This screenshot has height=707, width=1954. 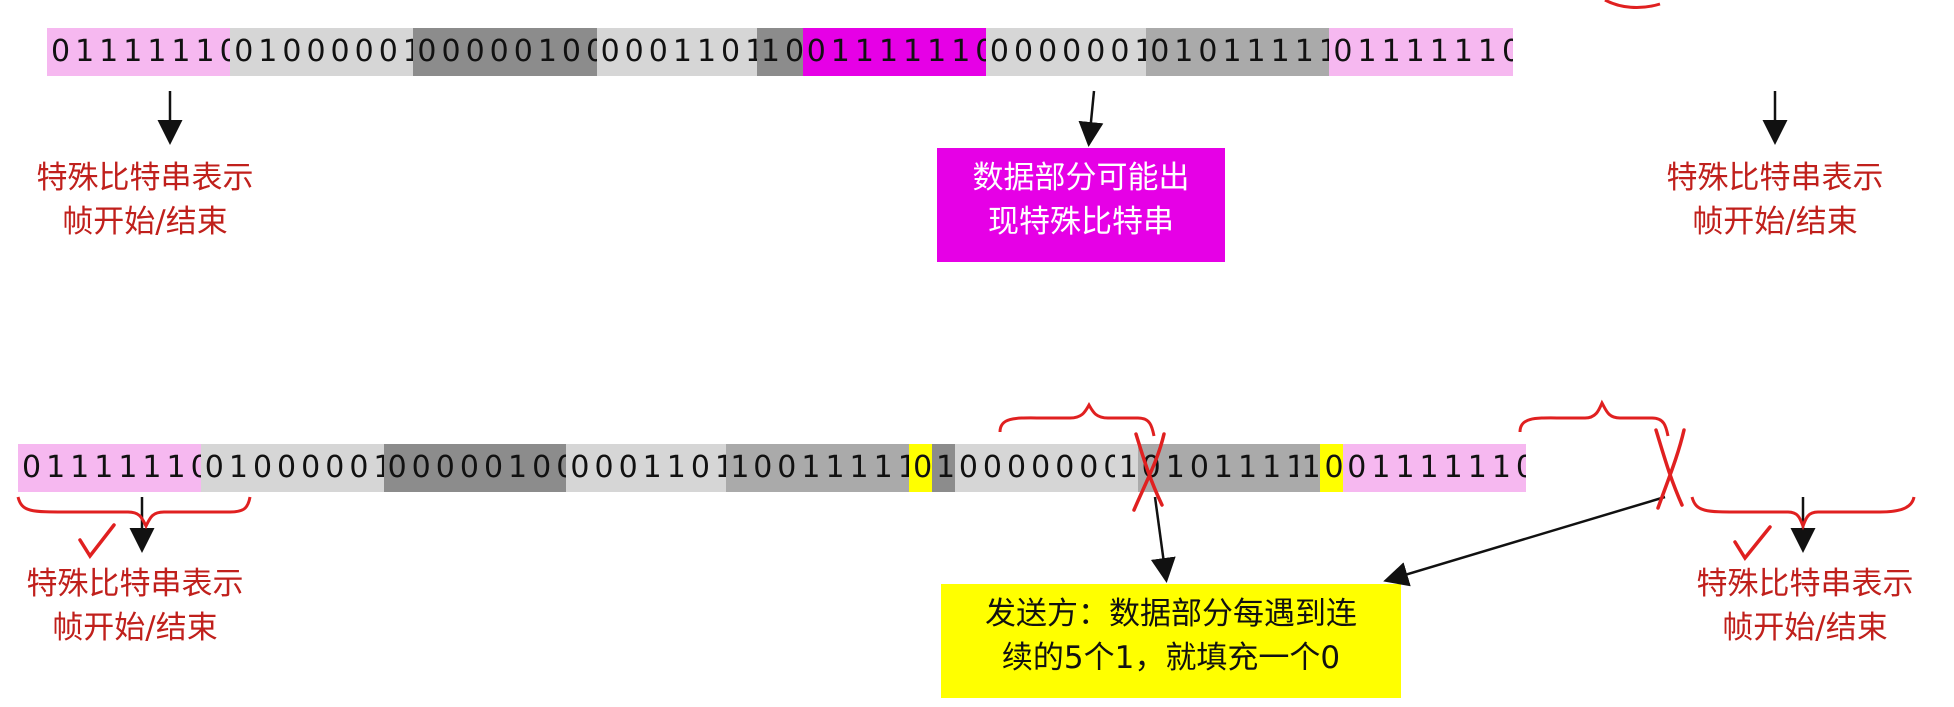 I want to click on bit-segment-light-gray: 0000001, so click(x=1066, y=52).